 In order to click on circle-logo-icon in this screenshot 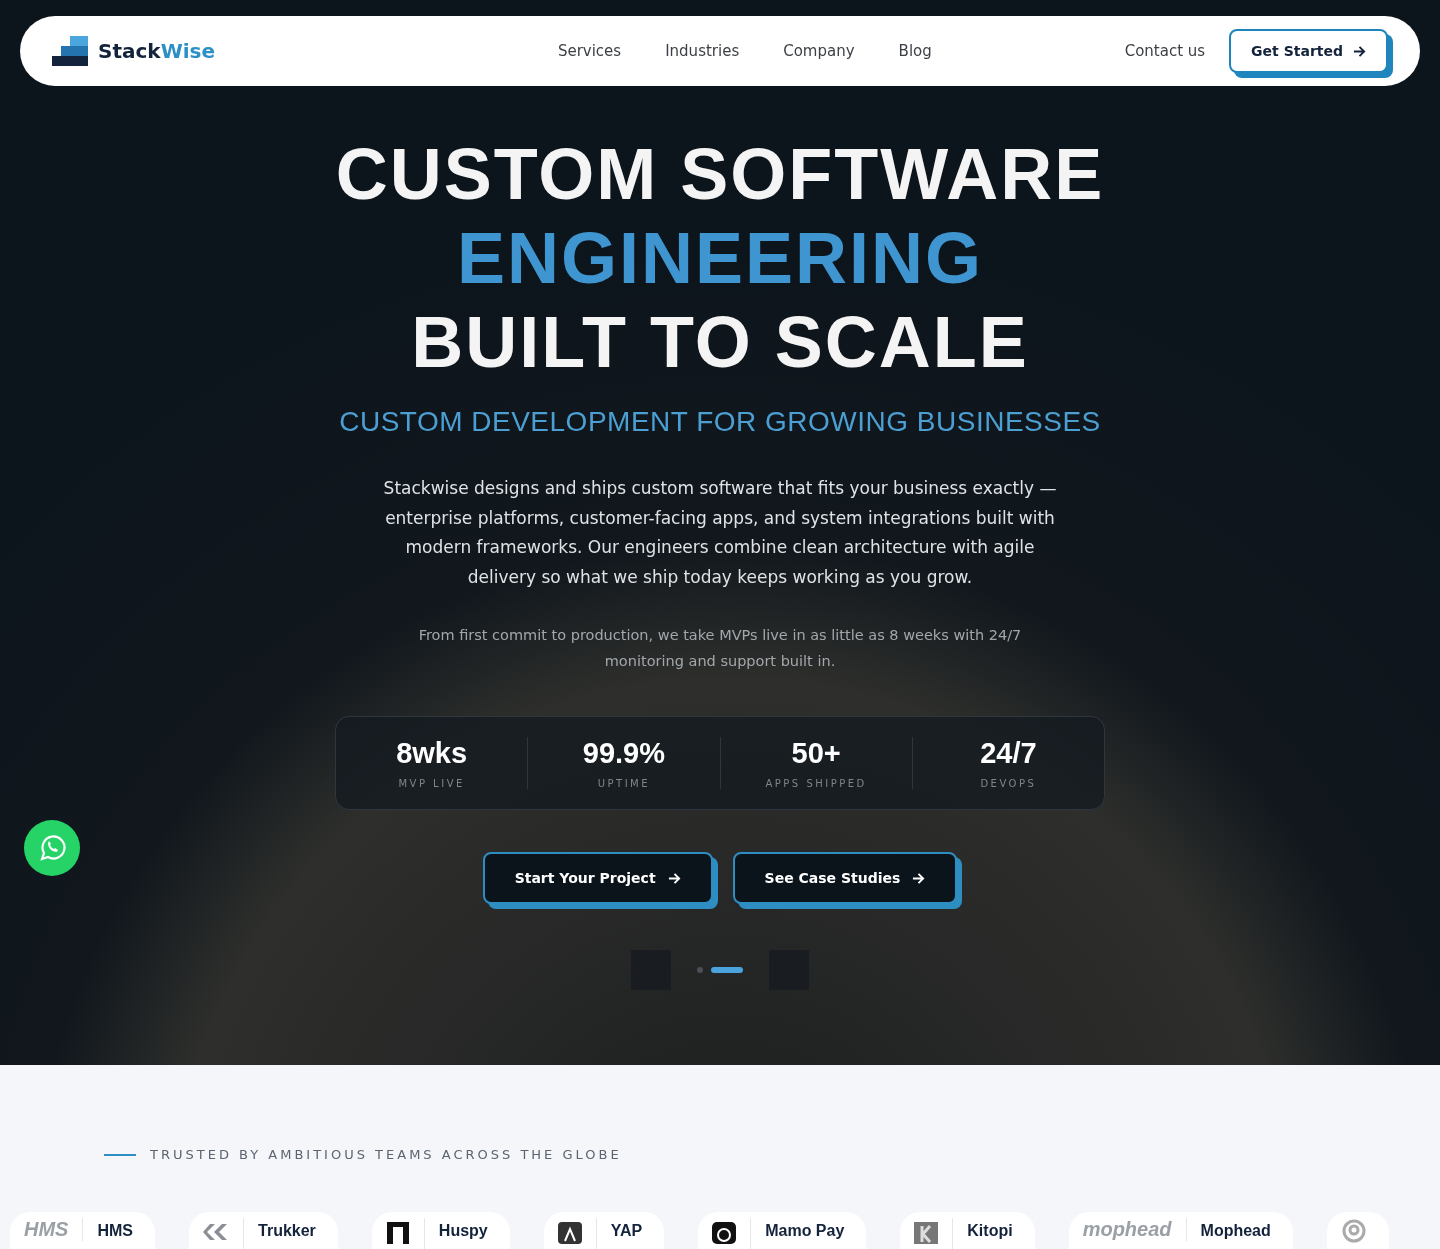, I will do `click(1353, 1231)`.